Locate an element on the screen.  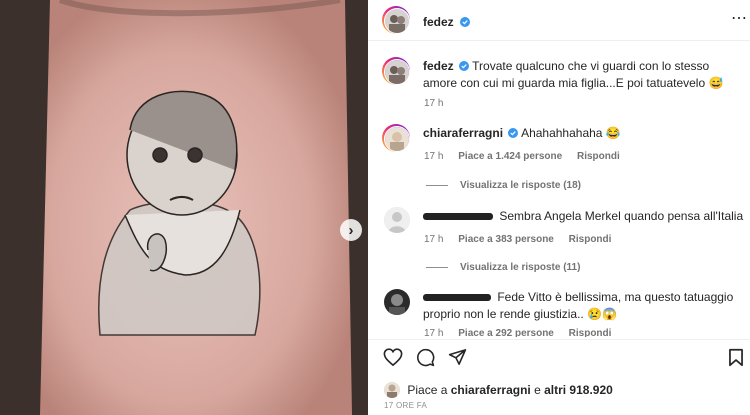
post-header: fedez ⋯ is located at coordinates (559, 20).